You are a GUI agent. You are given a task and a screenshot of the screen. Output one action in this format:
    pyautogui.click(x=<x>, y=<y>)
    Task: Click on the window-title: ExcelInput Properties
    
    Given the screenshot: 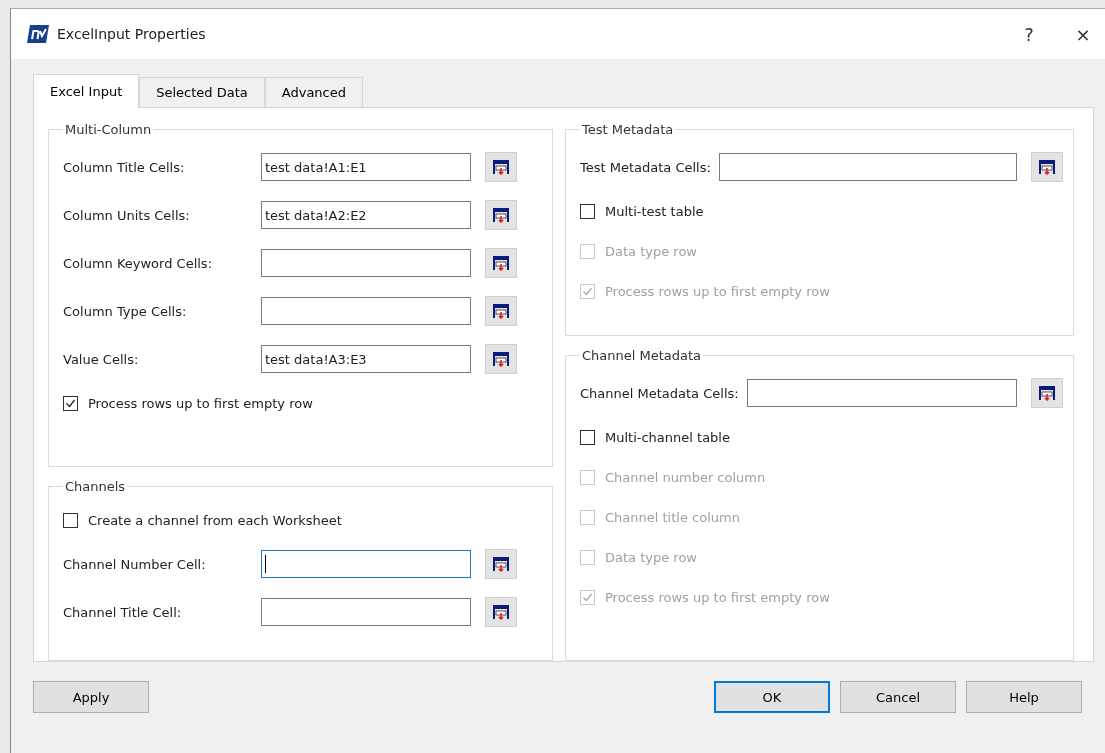 What is the action you would take?
    pyautogui.click(x=132, y=34)
    